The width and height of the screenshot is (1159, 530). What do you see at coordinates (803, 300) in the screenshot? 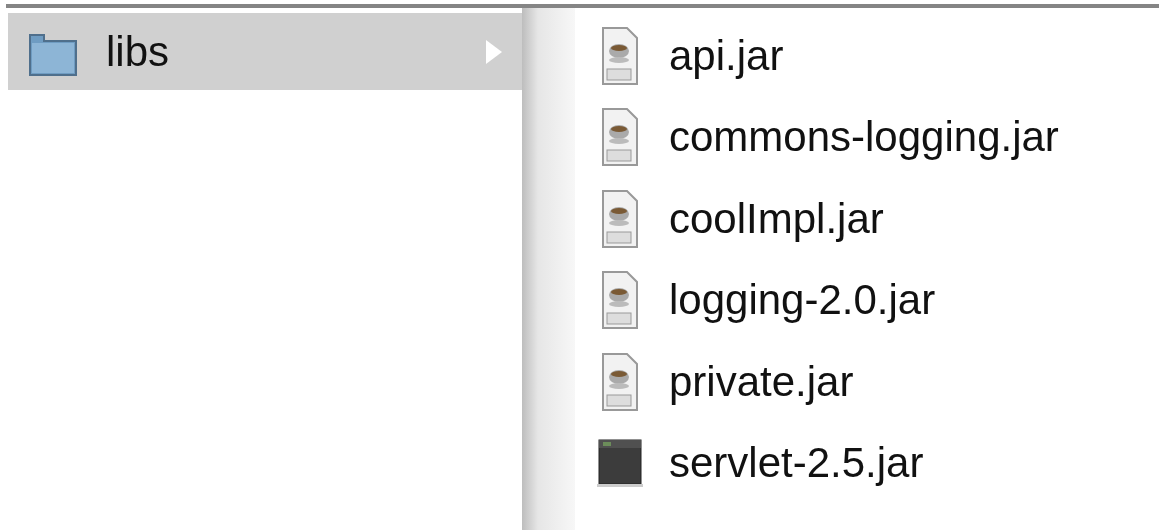
I see `file-name: logging-2.0.jar` at bounding box center [803, 300].